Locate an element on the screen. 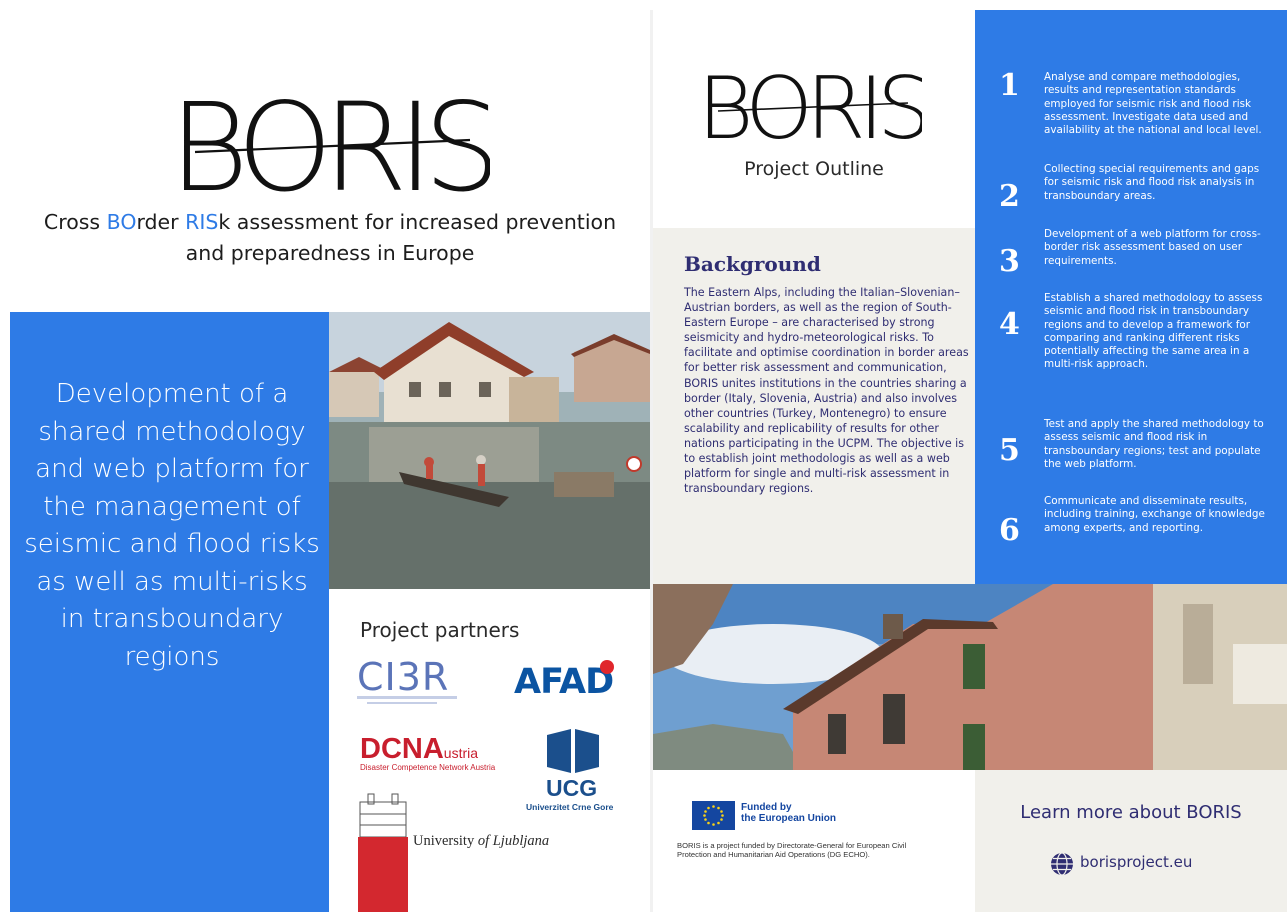 The width and height of the screenshot is (1287, 912). website-link: borisproject.eu is located at coordinates (1136, 862).